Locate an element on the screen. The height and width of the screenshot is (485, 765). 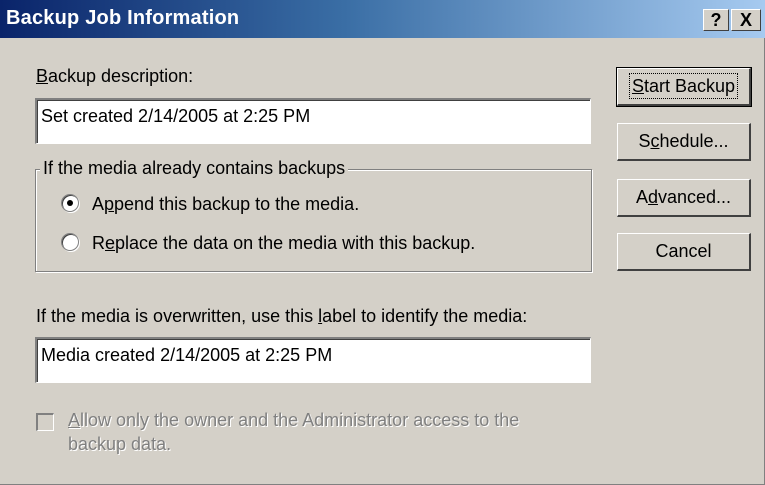
window-title: Backup Job Information is located at coordinates (123, 18).